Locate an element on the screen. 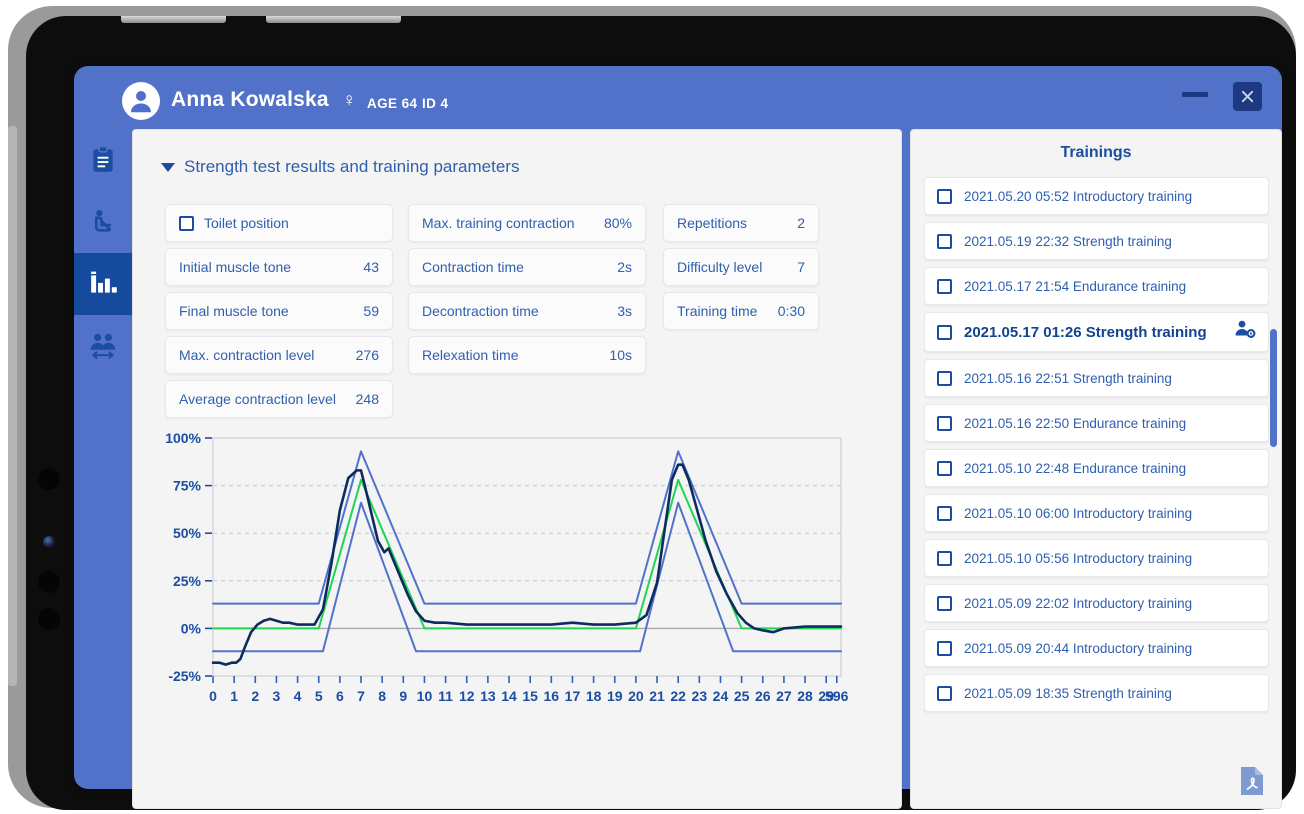 This screenshot has height=814, width=1304. chart-xtick-label: 20 is located at coordinates (636, 696).